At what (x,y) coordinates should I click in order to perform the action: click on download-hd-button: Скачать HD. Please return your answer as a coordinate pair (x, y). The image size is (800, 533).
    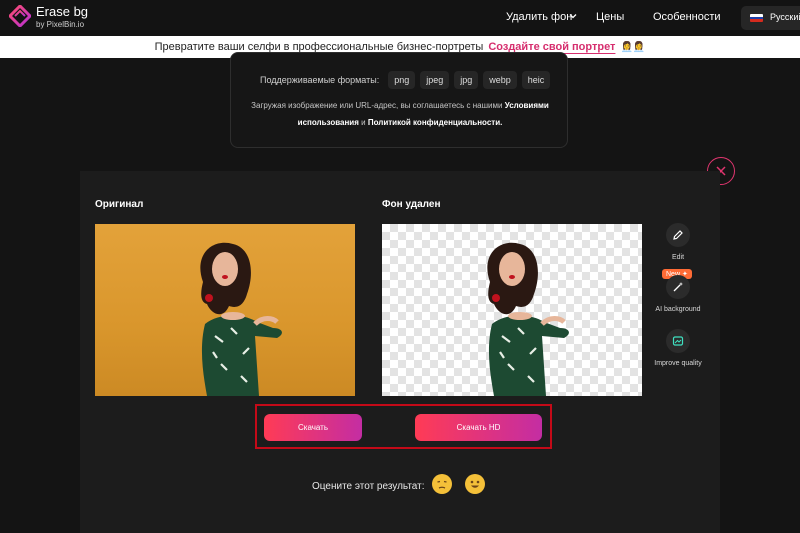
    Looking at the image, I should click on (478, 427).